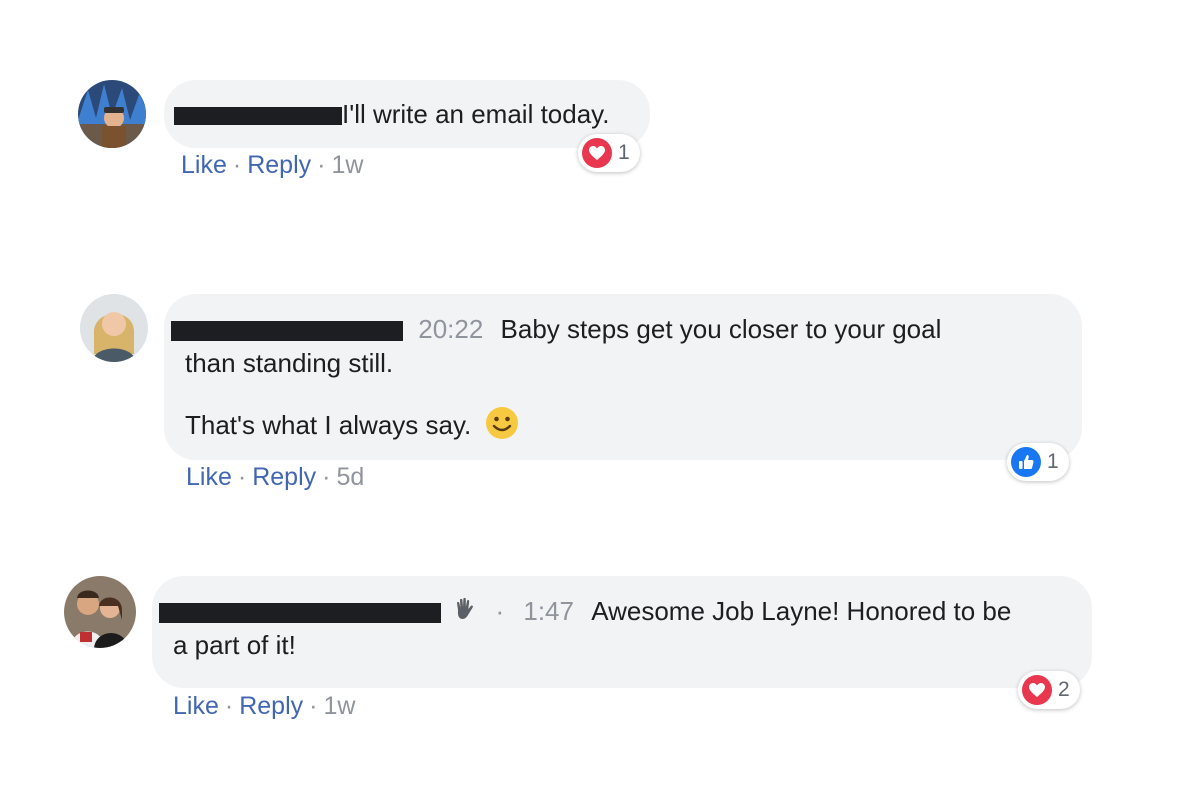 This screenshot has height=800, width=1200. I want to click on comment-text-line: a part of it!, so click(234, 645).